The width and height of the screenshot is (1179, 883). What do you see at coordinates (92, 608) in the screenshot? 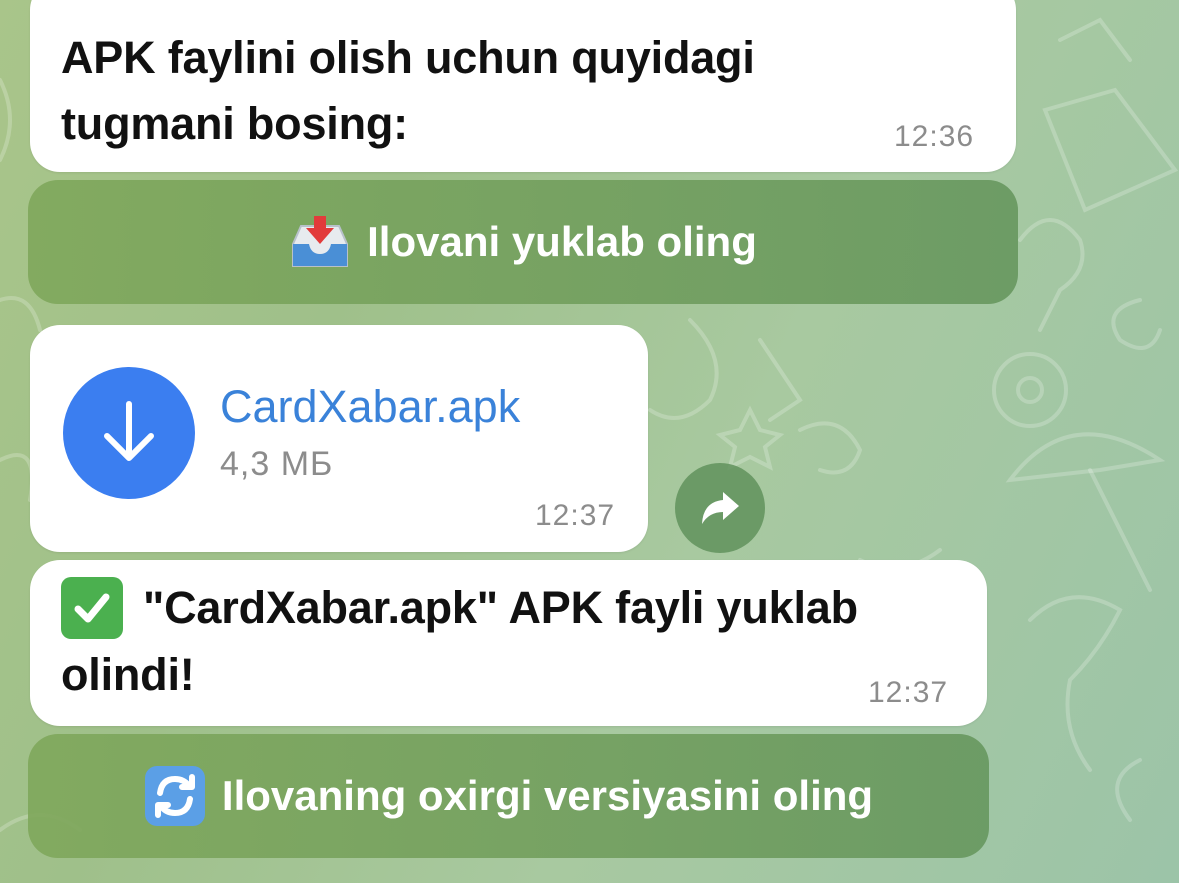
I see `check-mark-icon` at bounding box center [92, 608].